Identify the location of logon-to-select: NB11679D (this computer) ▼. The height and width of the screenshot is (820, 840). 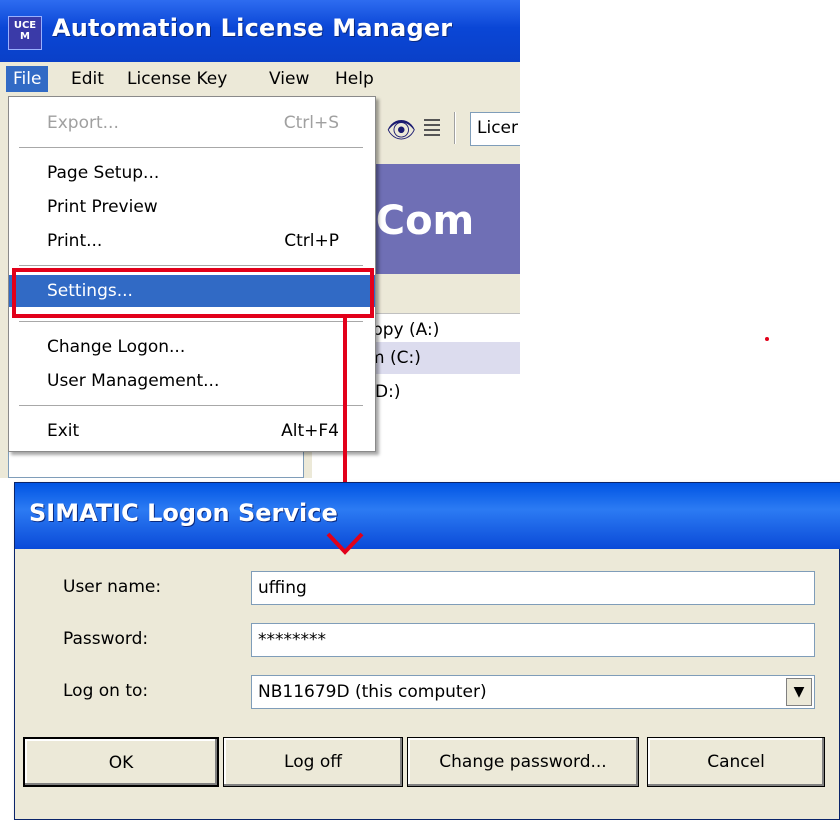
(533, 692).